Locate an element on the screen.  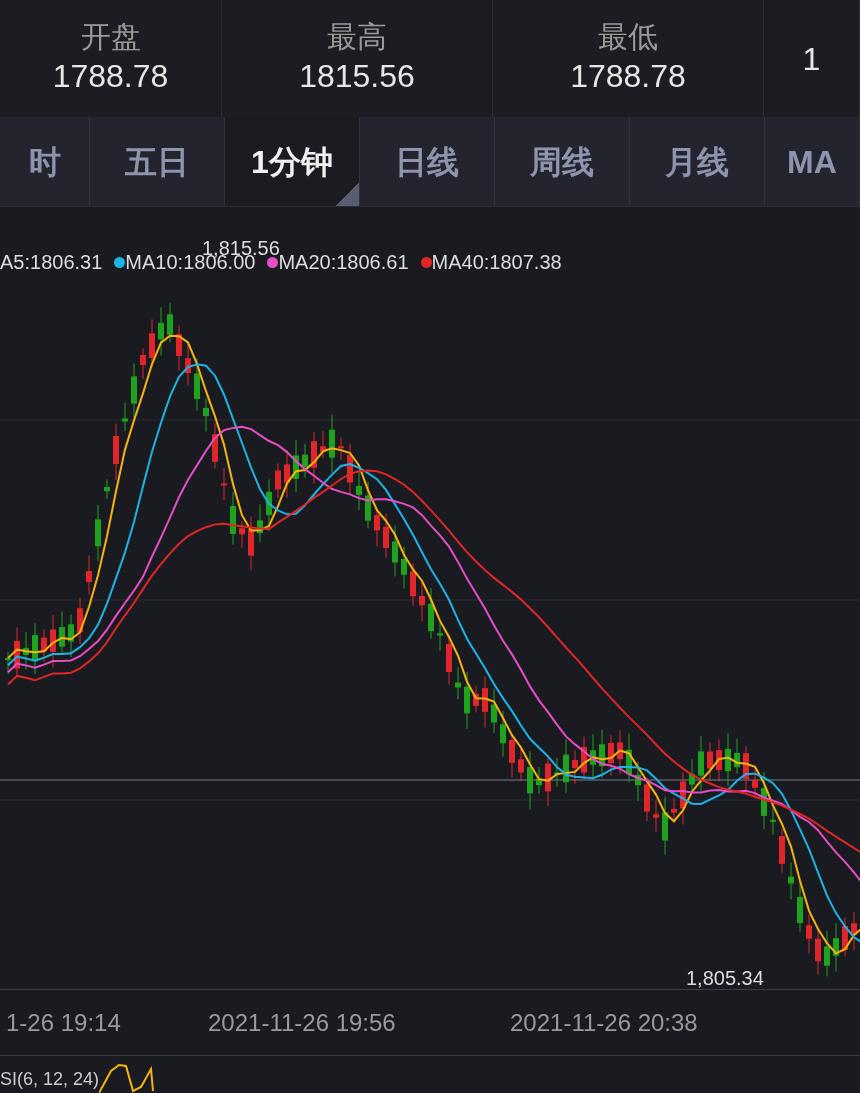
indicator-label: SI(6, 12, 24) is located at coordinates (50, 1079).